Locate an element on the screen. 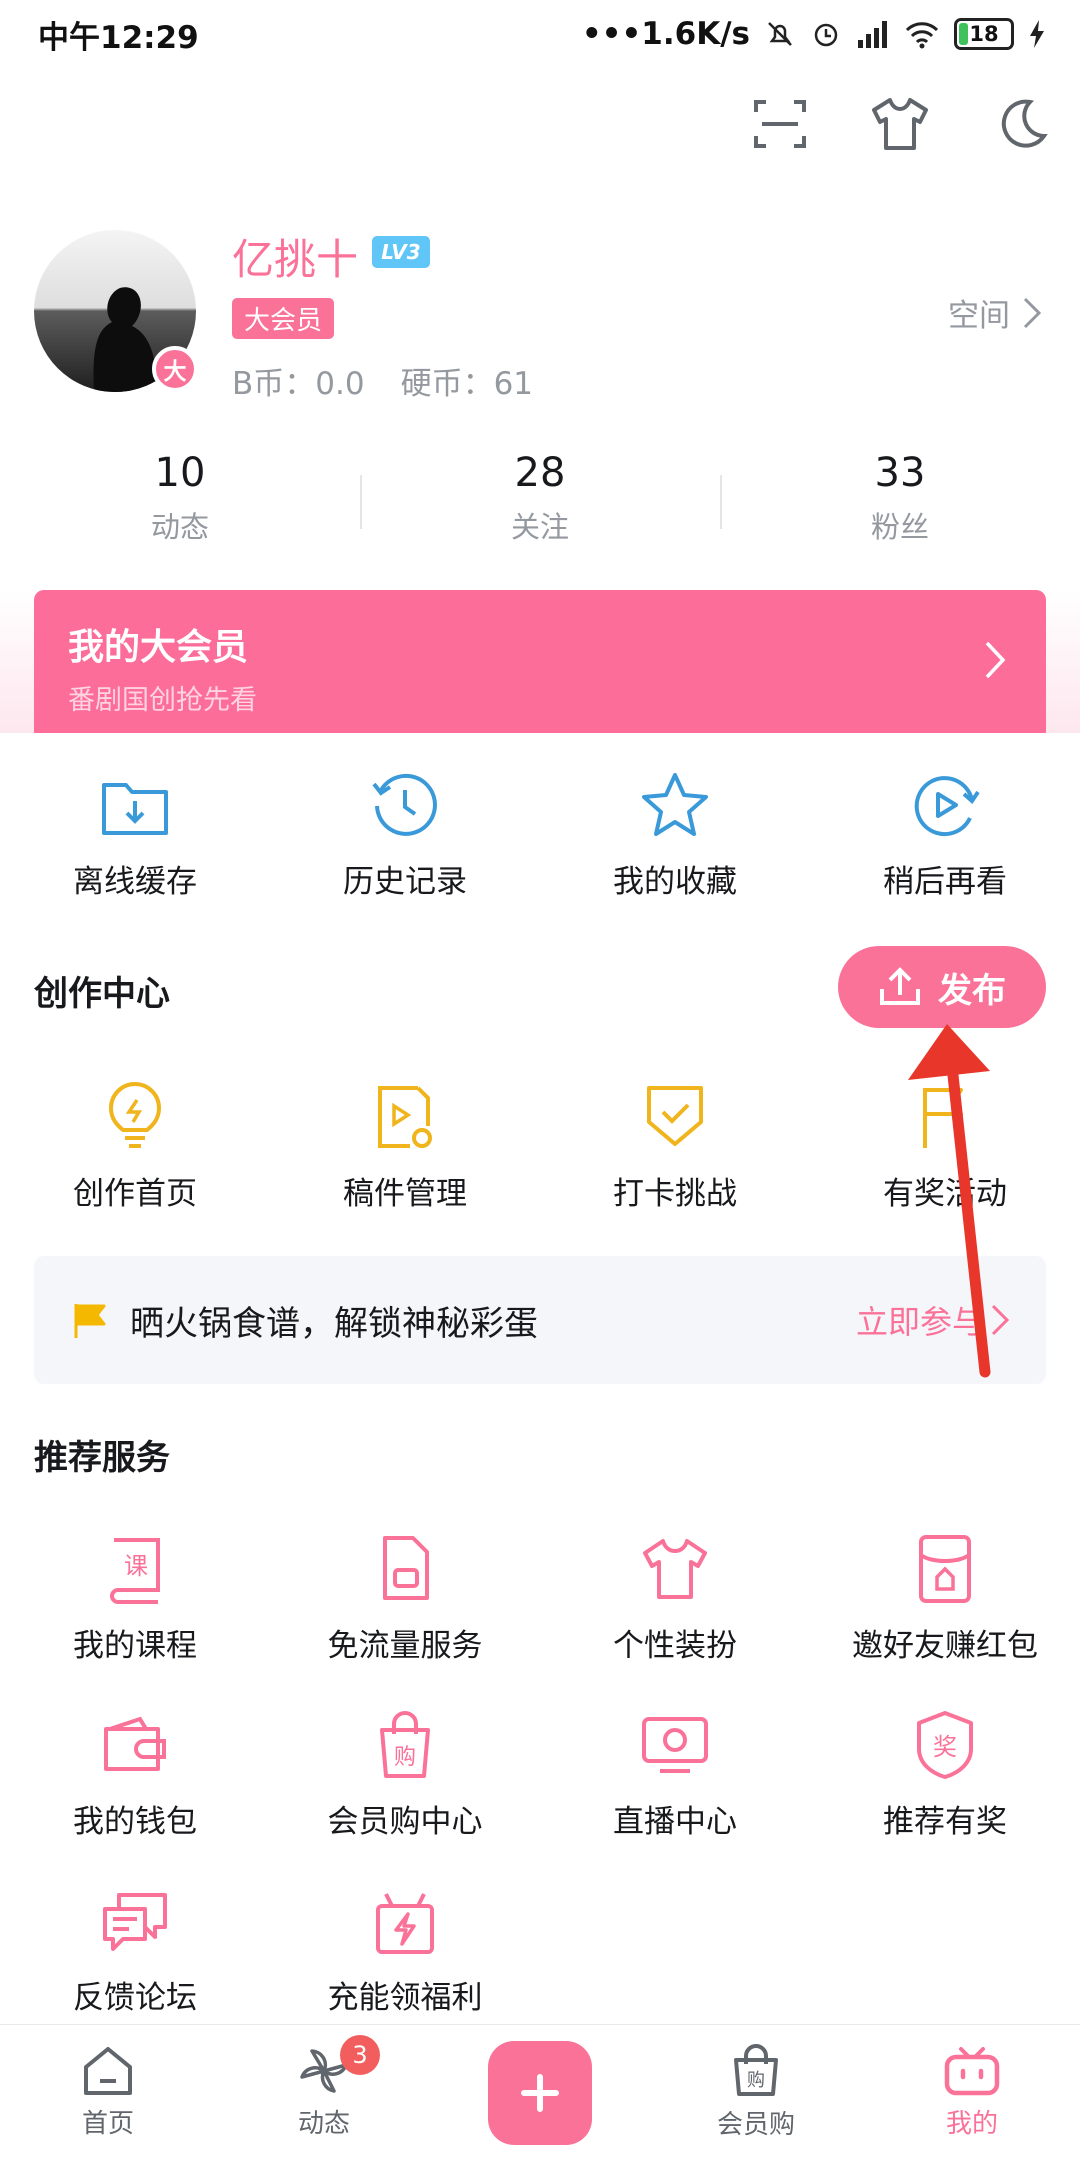 Image resolution: width=1080 pixels, height=2160 pixels. home-icon is located at coordinates (108, 2071).